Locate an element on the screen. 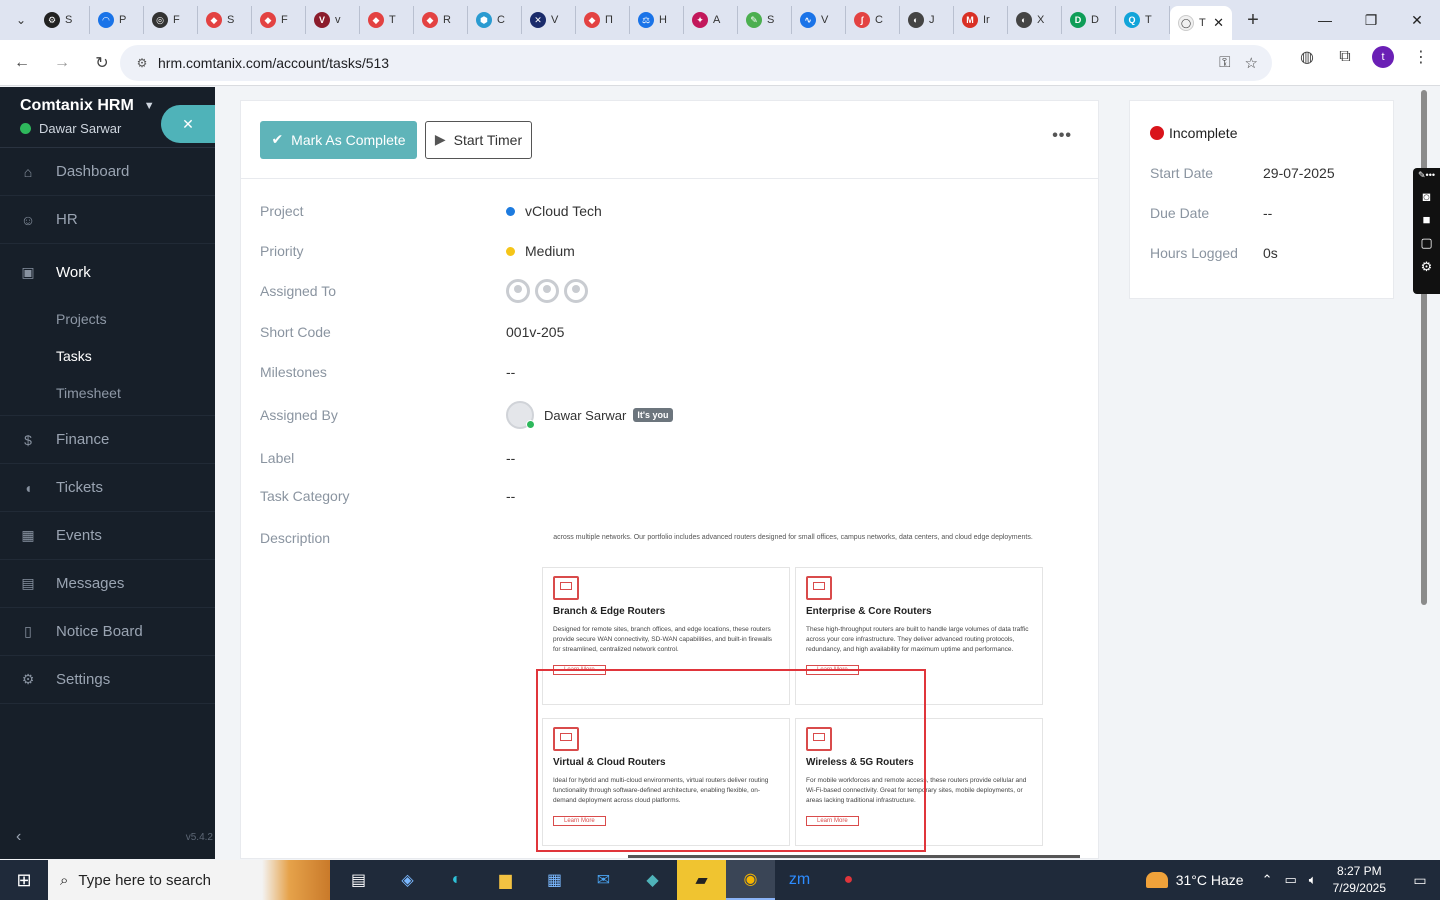 The image size is (1440, 900). project-link: vCloud Tech is located at coordinates (554, 211).